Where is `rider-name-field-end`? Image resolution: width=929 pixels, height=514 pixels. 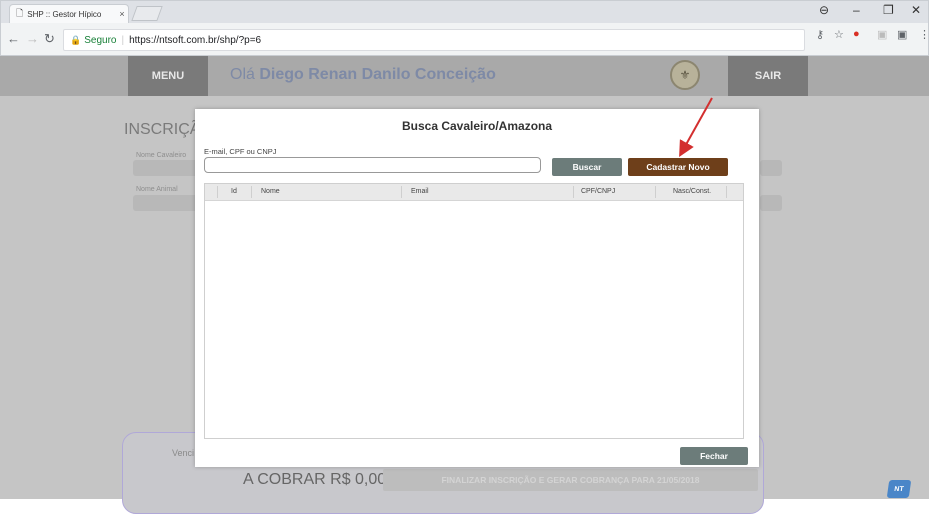
rider-name-field-end is located at coordinates (771, 168).